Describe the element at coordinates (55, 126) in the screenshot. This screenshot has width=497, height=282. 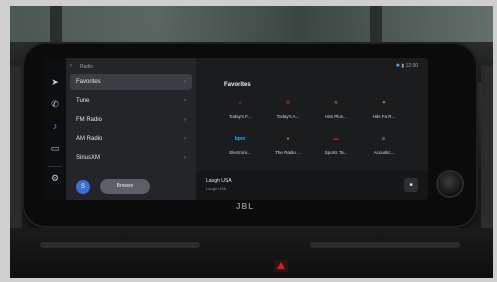
I see `music-icon: ♪` at that location.